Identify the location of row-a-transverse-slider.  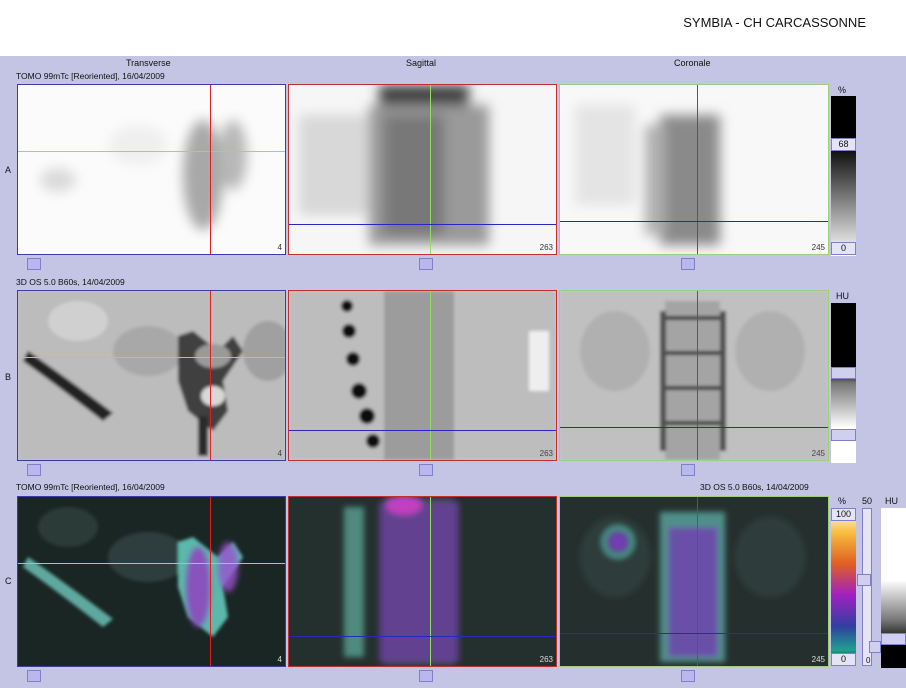
(34, 264).